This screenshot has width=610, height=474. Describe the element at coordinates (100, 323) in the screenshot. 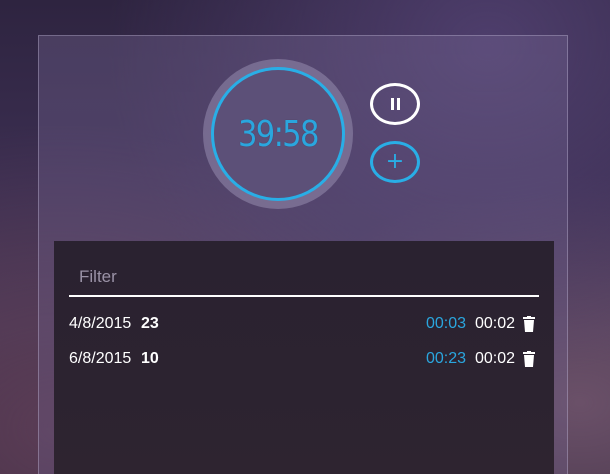

I see `entry-date: 4/8/2015` at that location.